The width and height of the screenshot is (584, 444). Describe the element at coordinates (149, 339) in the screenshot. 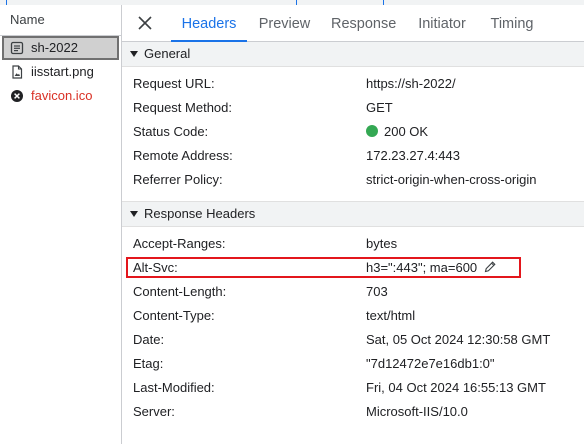

I see `header-key: Date:` at that location.